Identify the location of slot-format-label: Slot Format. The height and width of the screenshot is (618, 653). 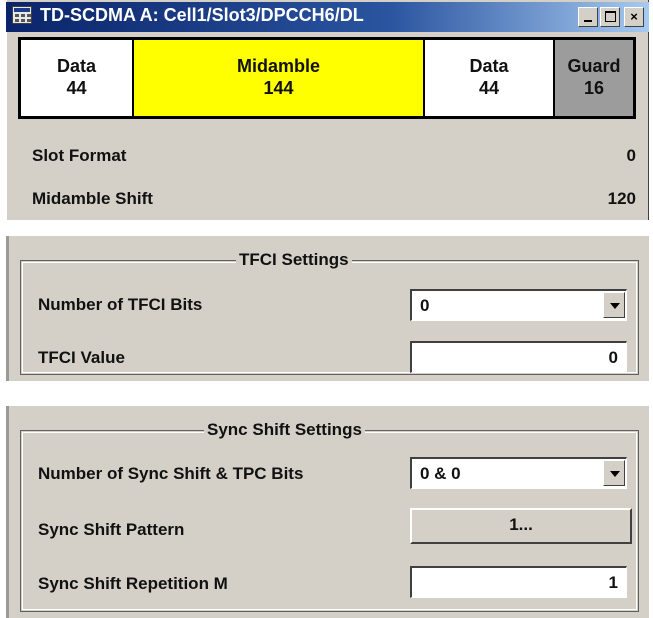
(79, 155).